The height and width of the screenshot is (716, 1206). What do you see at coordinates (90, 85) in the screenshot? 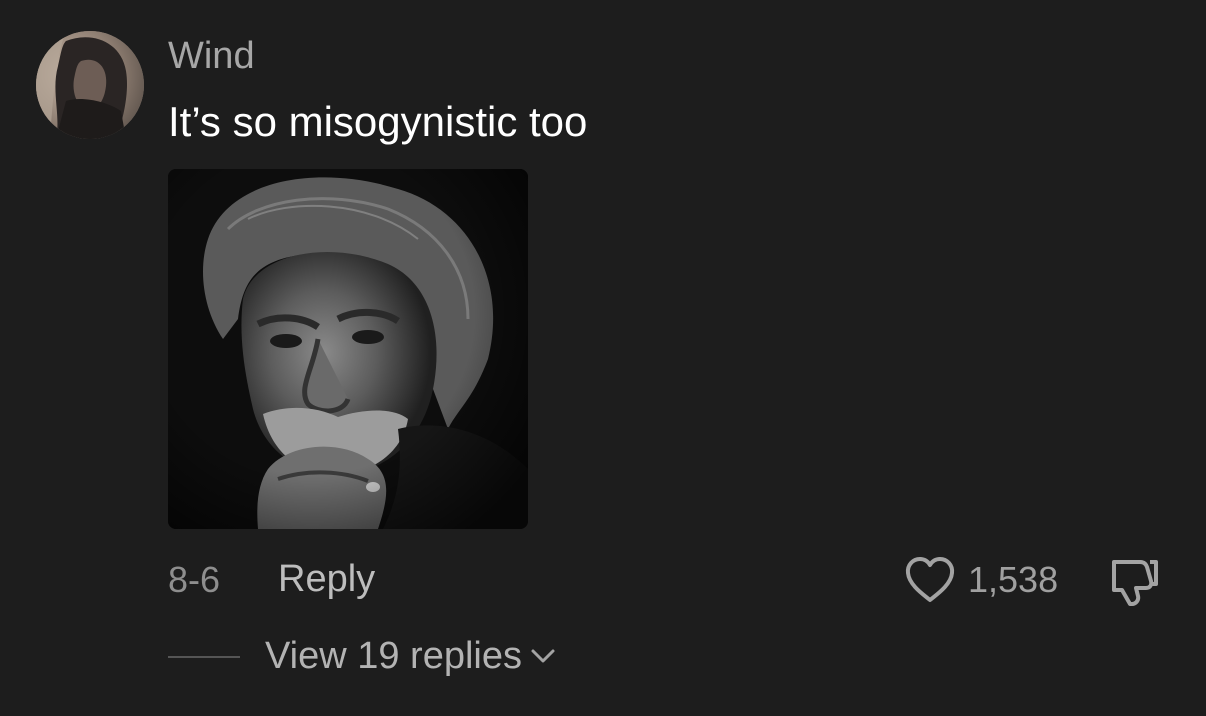
I see `user-avatar` at bounding box center [90, 85].